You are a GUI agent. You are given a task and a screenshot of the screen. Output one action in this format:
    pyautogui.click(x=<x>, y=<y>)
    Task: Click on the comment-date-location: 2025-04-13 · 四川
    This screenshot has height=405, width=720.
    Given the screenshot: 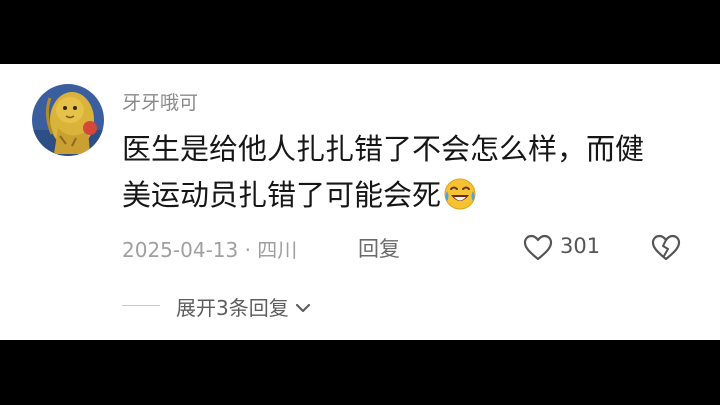 What is the action you would take?
    pyautogui.click(x=210, y=250)
    